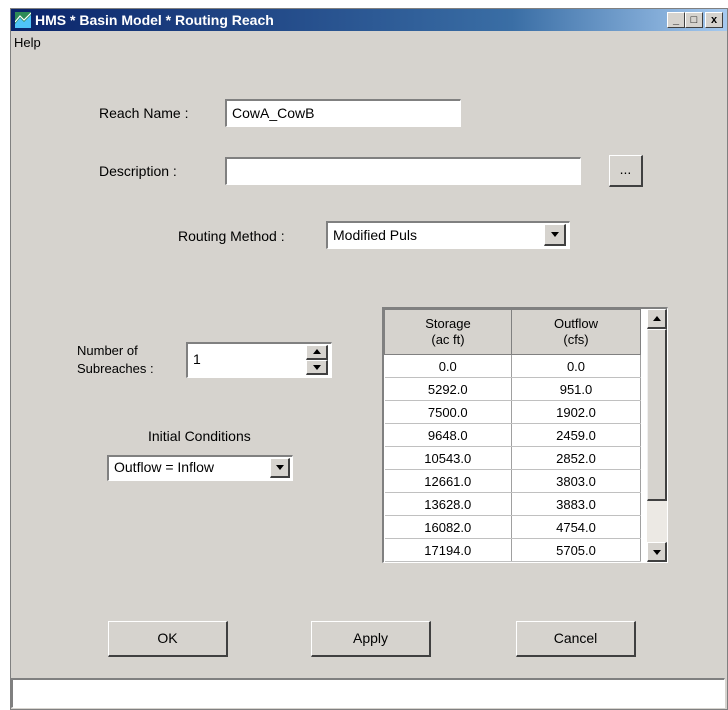 Image resolution: width=728 pixels, height=710 pixels. What do you see at coordinates (23, 20) in the screenshot?
I see `hms-app-icon` at bounding box center [23, 20].